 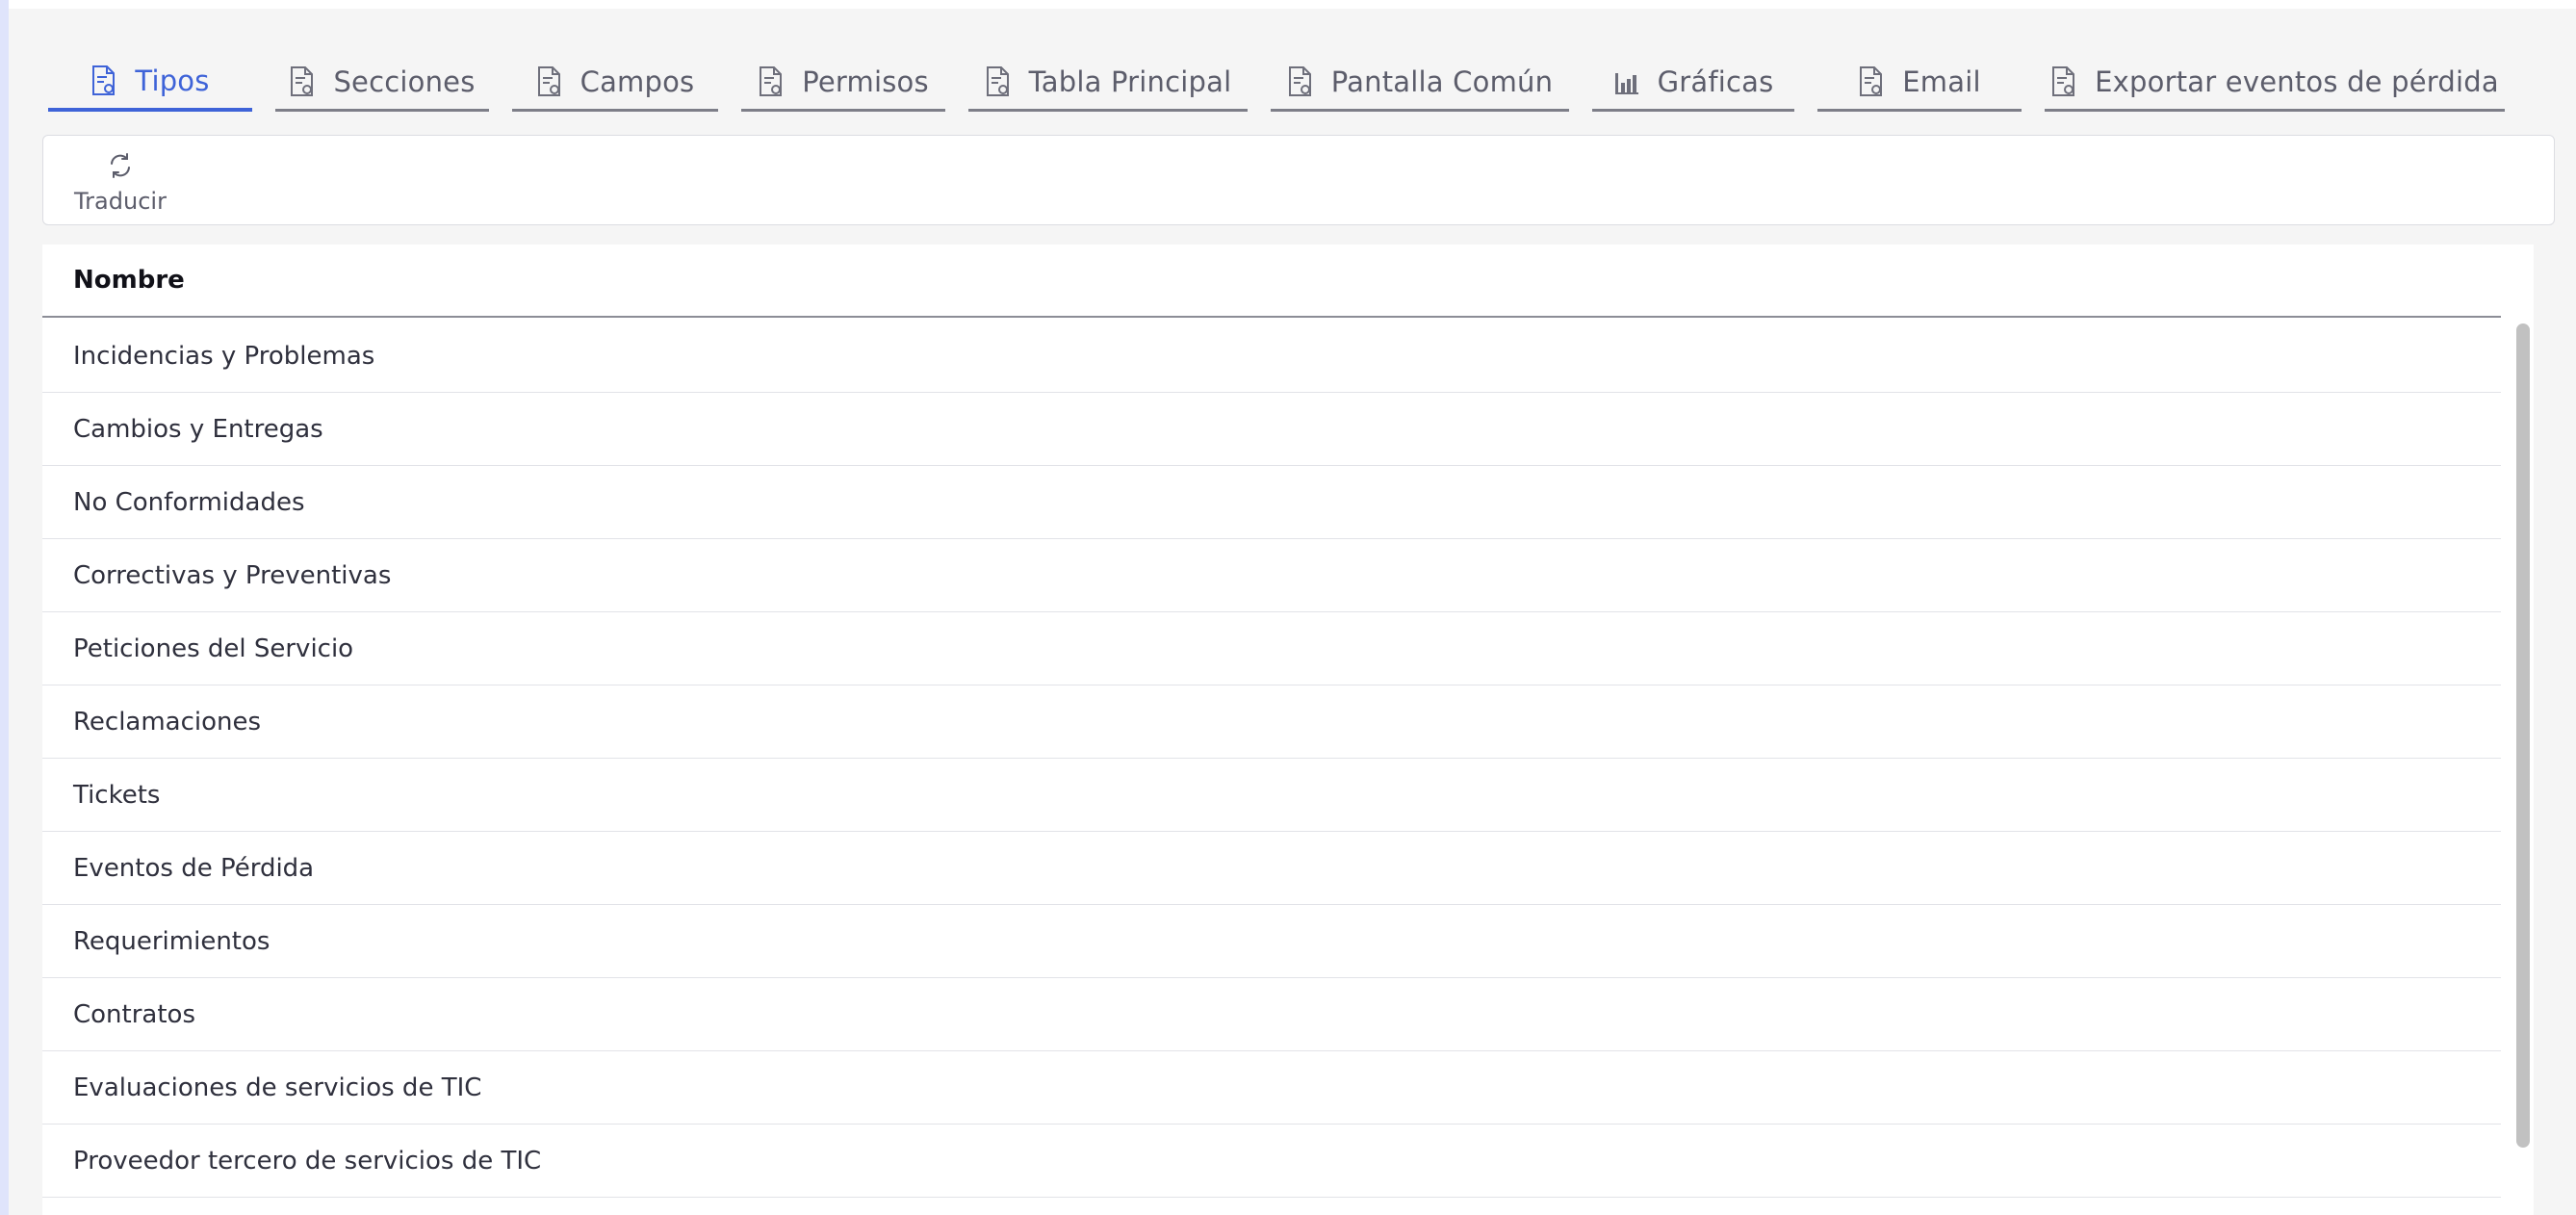 I want to click on toolbar: Traducir, so click(x=1299, y=180).